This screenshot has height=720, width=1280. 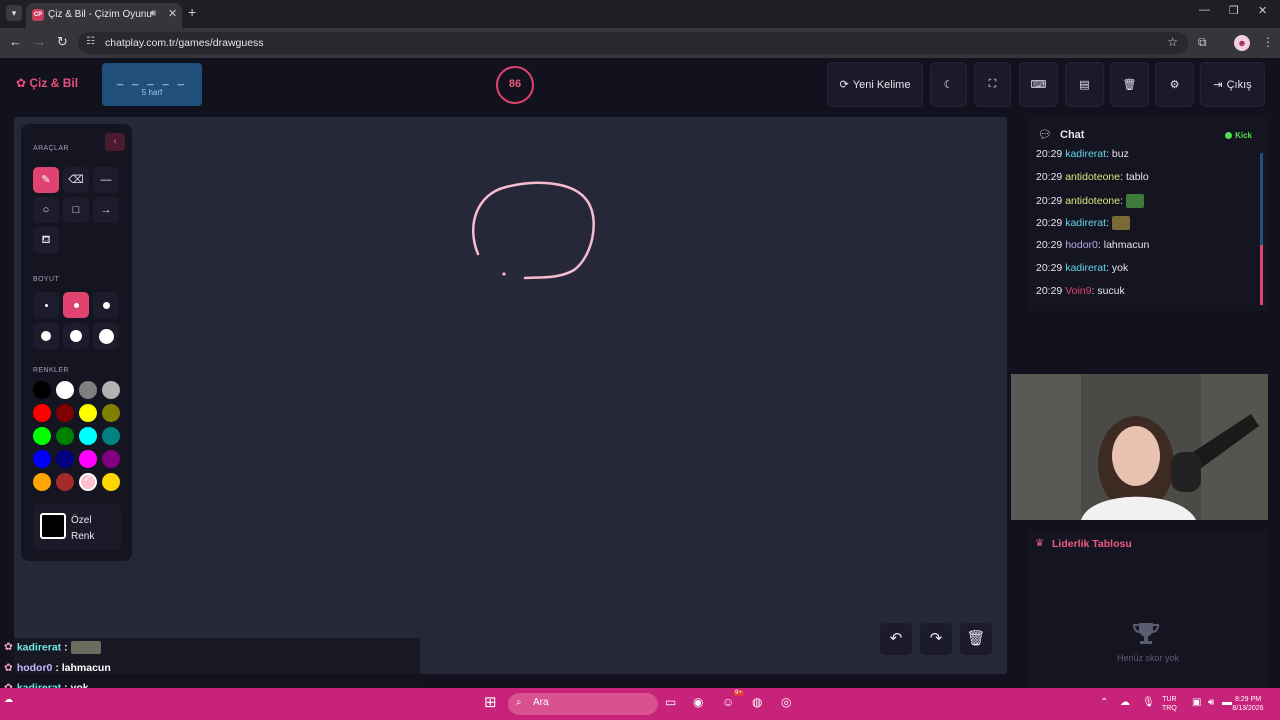 What do you see at coordinates (1126, 245) in the screenshot?
I see `chat-text: lahmacun` at bounding box center [1126, 245].